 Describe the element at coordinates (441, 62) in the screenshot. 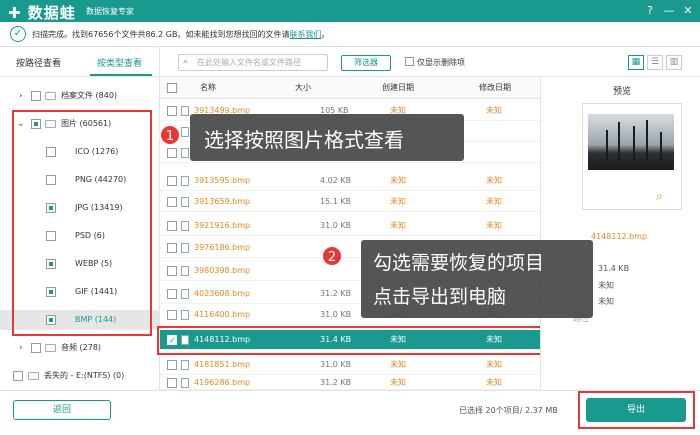

I see `only-deleted-label: 仅显示删除项` at that location.